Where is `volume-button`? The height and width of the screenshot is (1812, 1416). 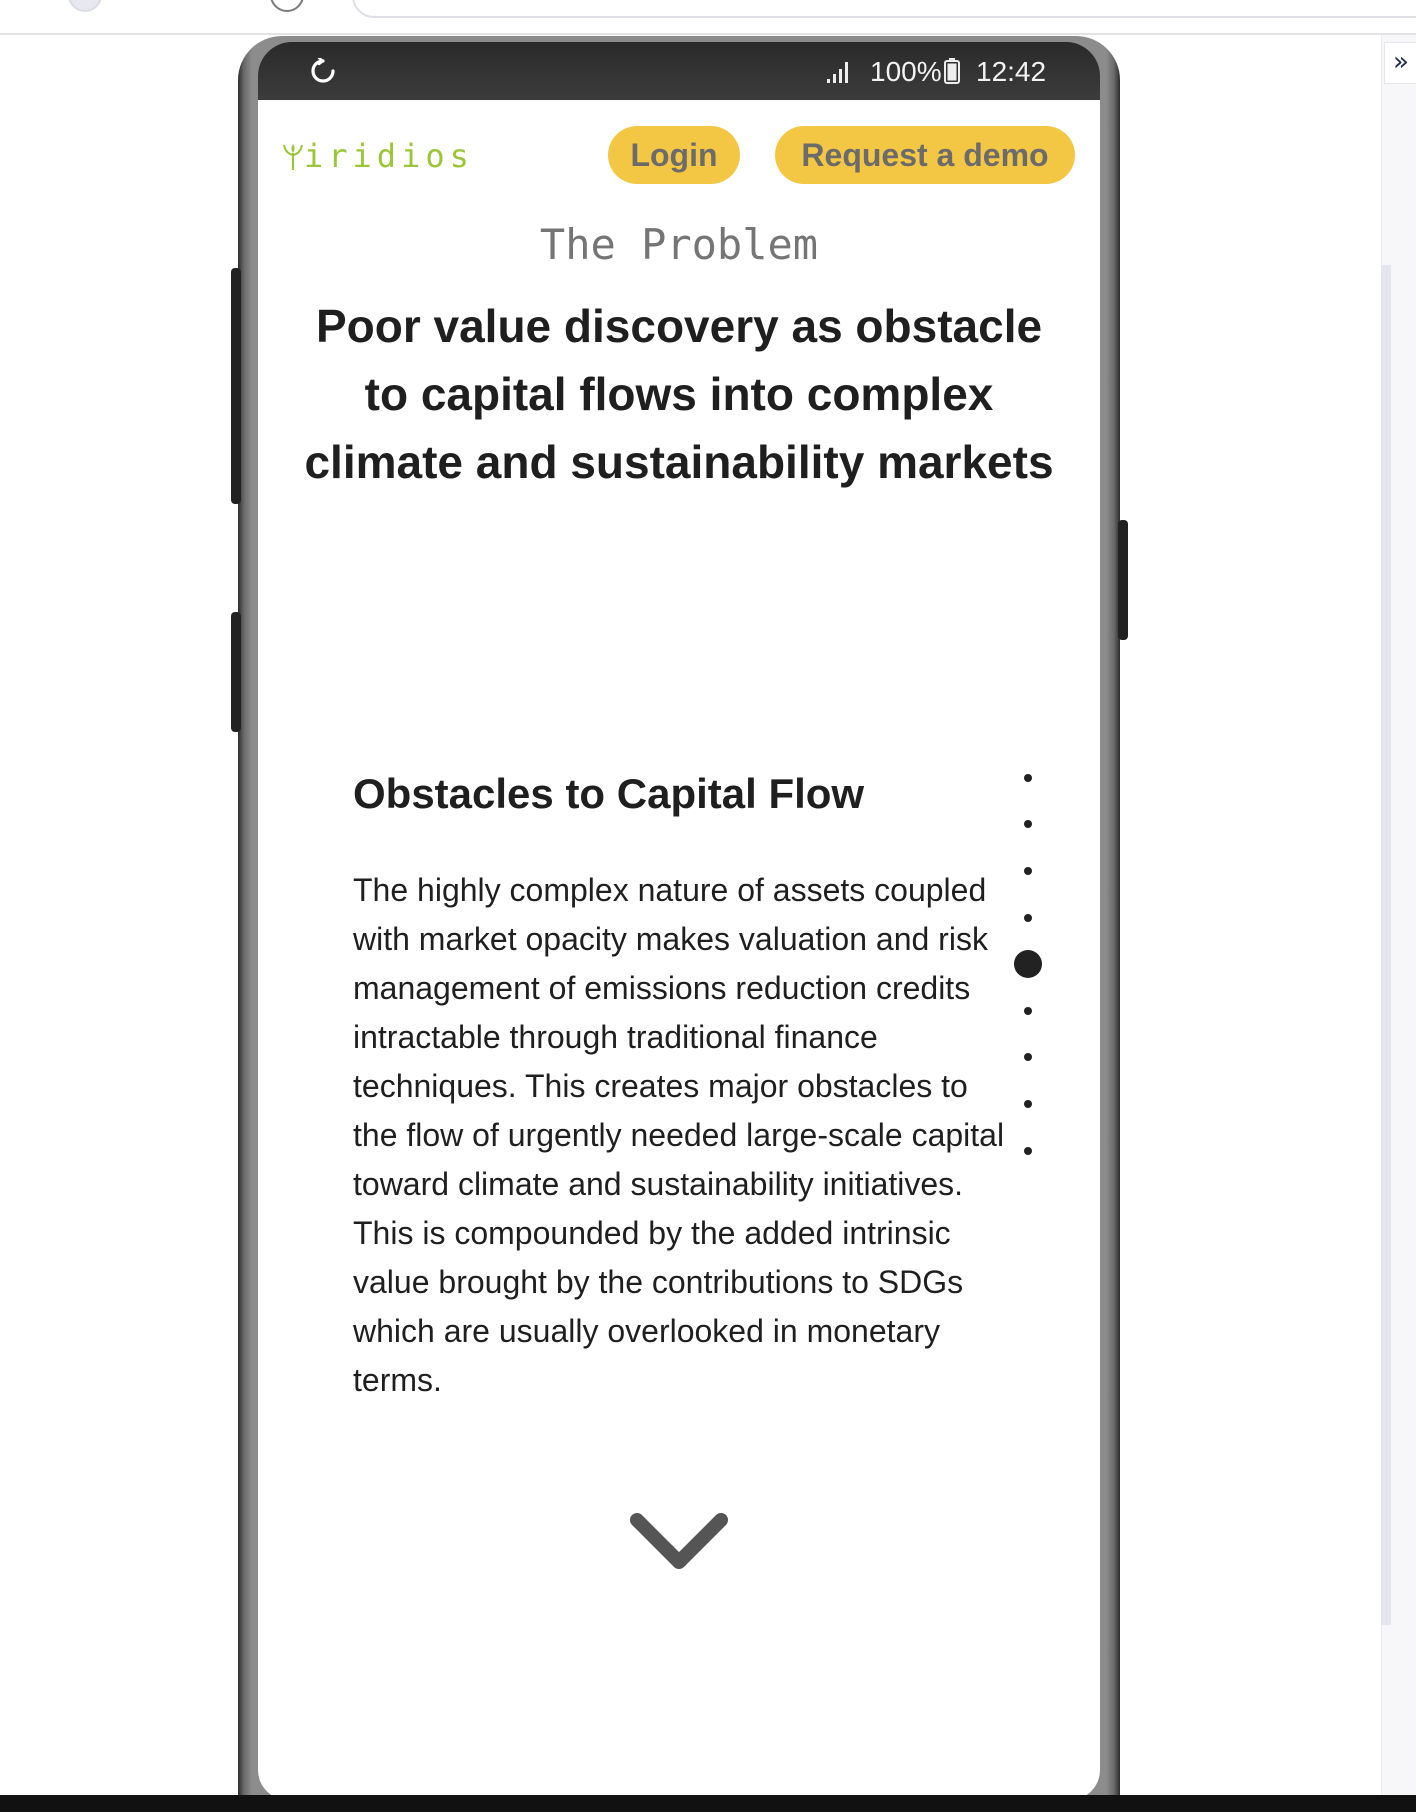 volume-button is located at coordinates (236, 386).